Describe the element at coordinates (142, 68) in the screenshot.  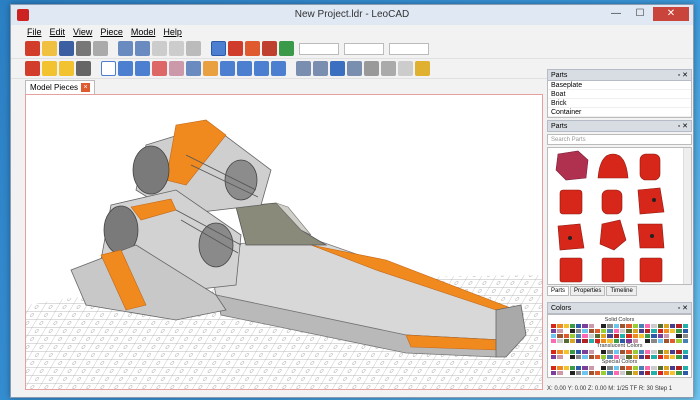
I see `rotate-icon` at that location.